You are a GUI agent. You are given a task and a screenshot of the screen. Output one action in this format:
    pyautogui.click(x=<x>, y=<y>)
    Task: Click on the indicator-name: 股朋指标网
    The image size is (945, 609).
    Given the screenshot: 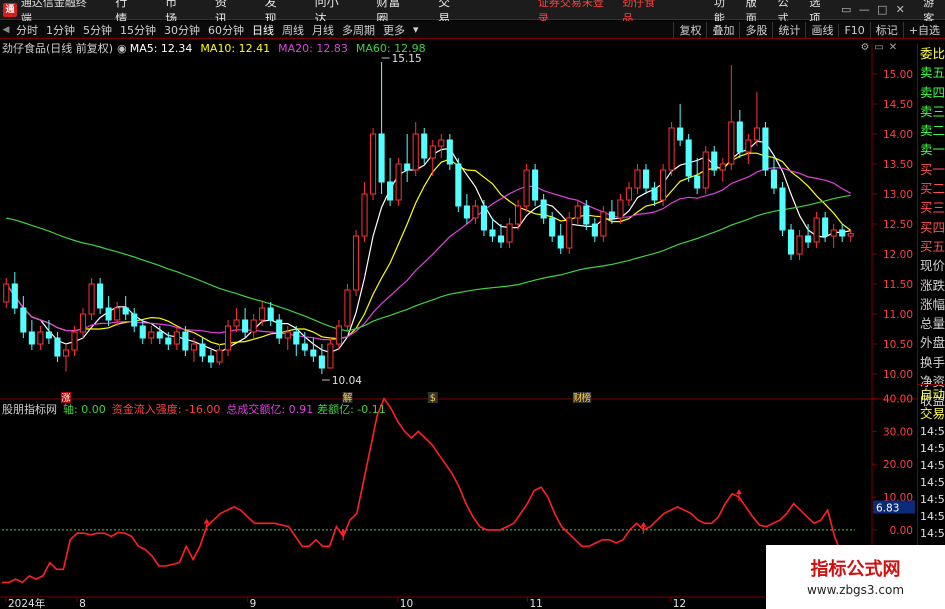 What is the action you would take?
    pyautogui.click(x=29, y=409)
    